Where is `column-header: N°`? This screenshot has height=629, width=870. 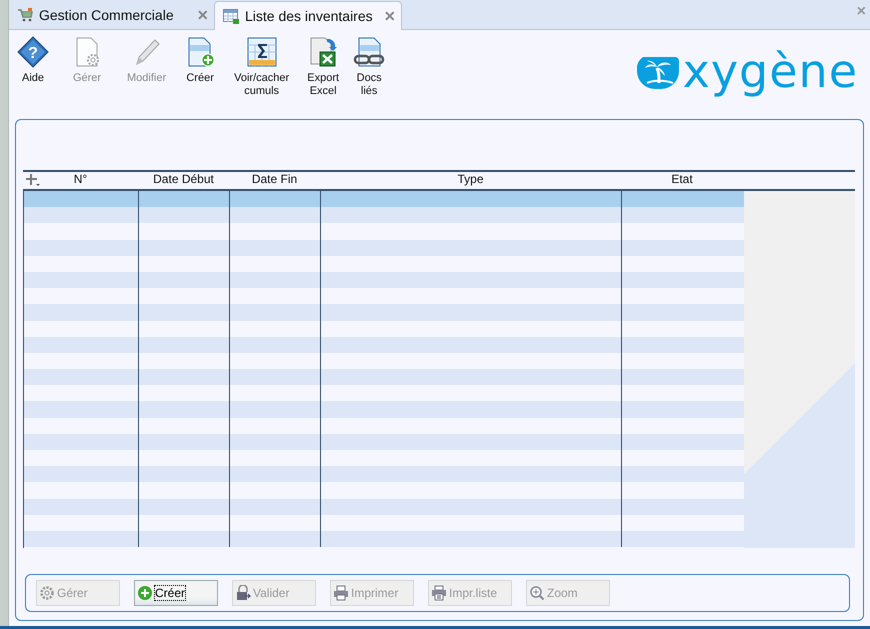 column-header: N° is located at coordinates (80, 180).